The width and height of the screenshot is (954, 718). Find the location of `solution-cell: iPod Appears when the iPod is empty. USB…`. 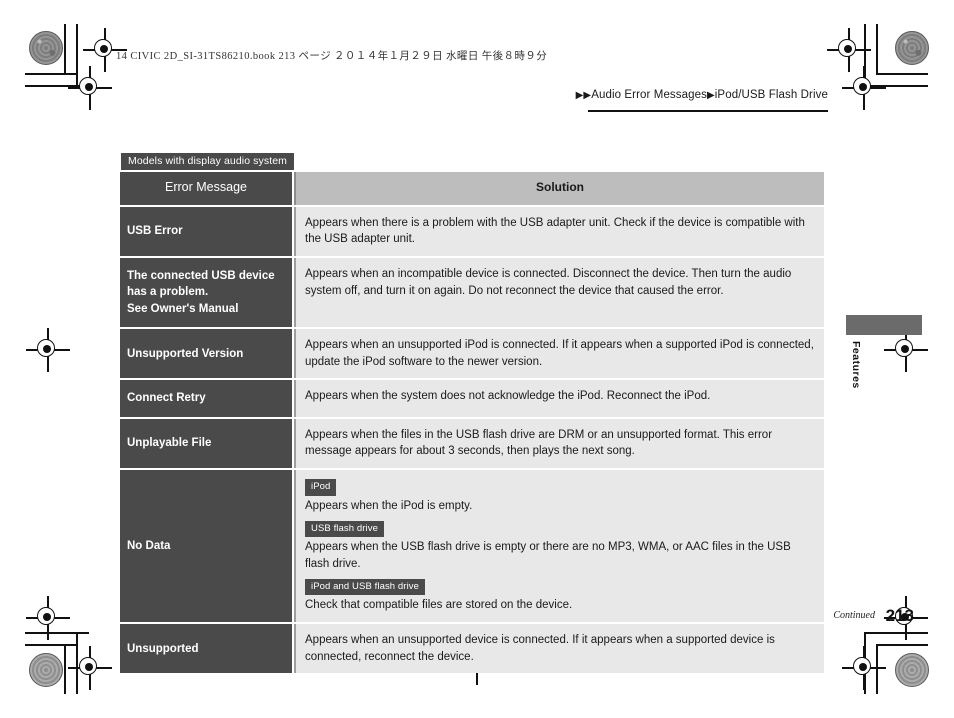

solution-cell: iPod Appears when the iPod is empty. USB… is located at coordinates (559, 546).